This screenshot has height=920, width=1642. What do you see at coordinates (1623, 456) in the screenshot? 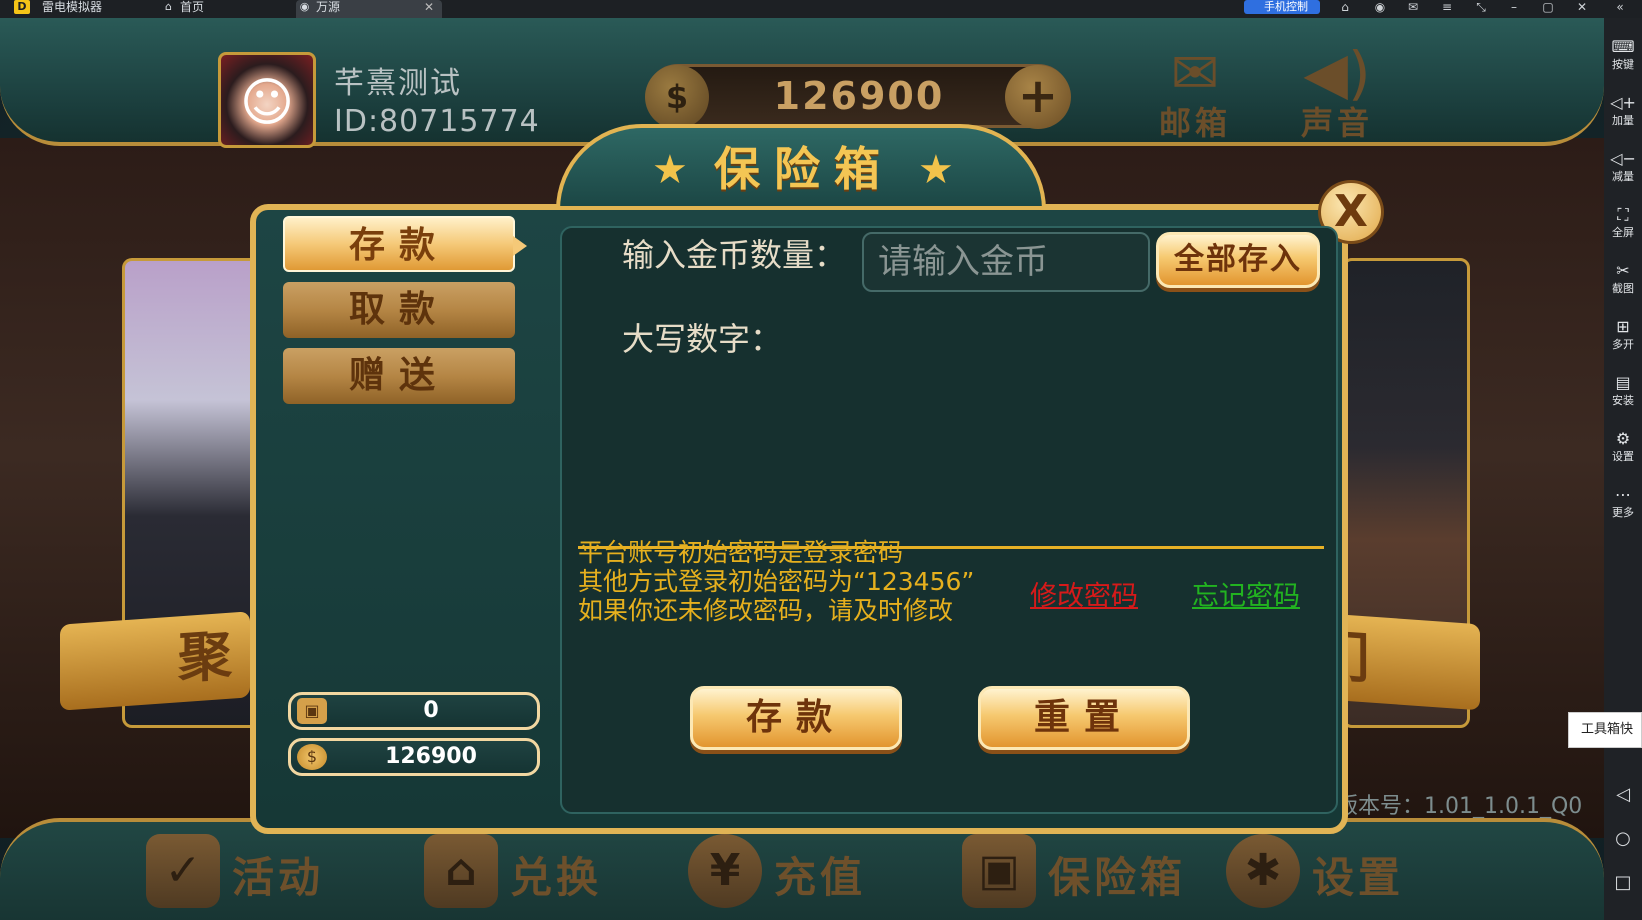
I see `sidebar-item-label: 设置` at bounding box center [1623, 456].